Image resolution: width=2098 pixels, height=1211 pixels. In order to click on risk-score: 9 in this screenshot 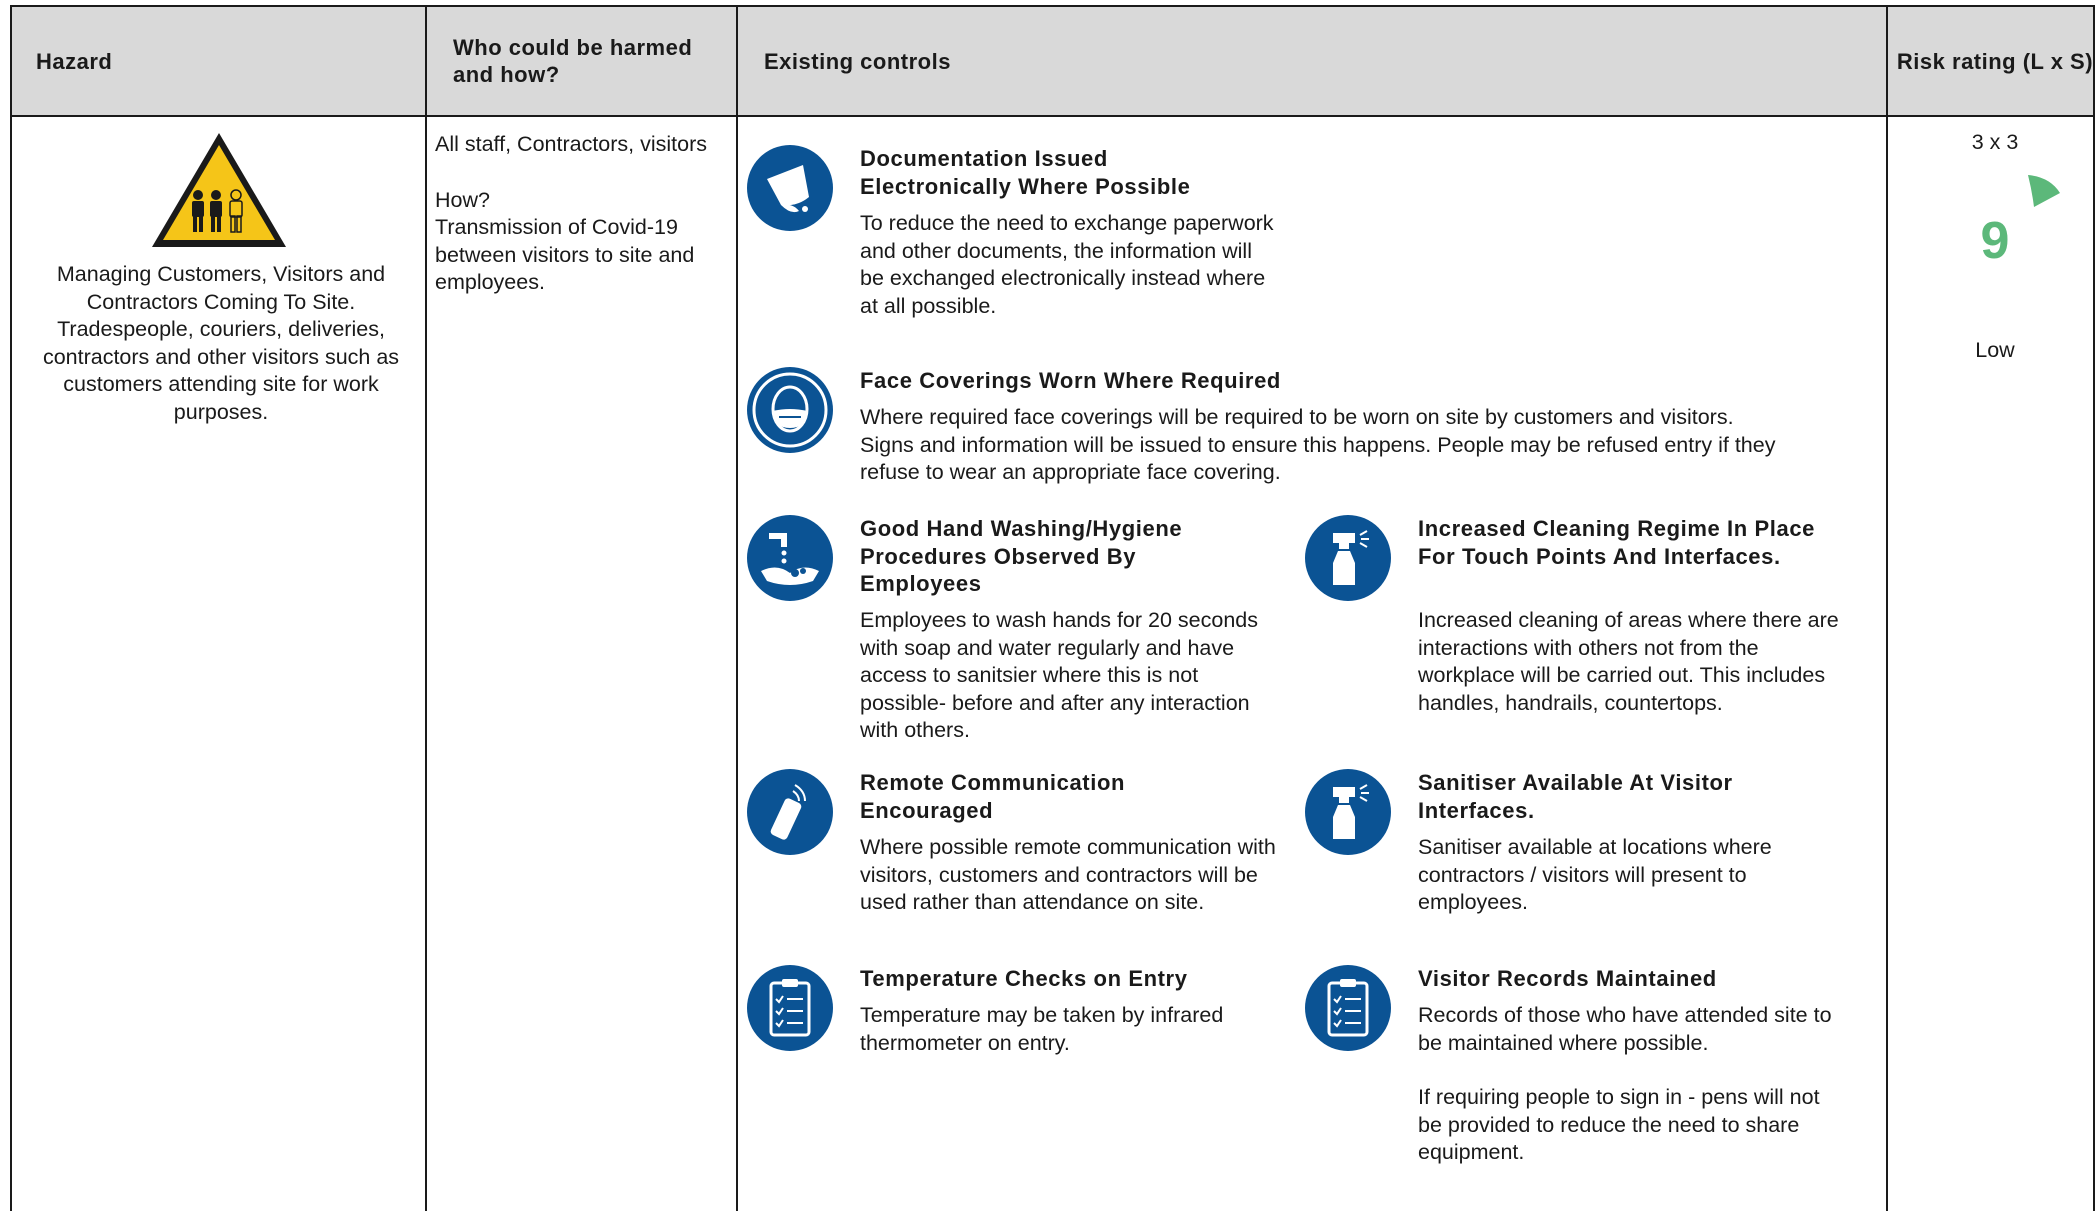, I will do `click(1995, 241)`.